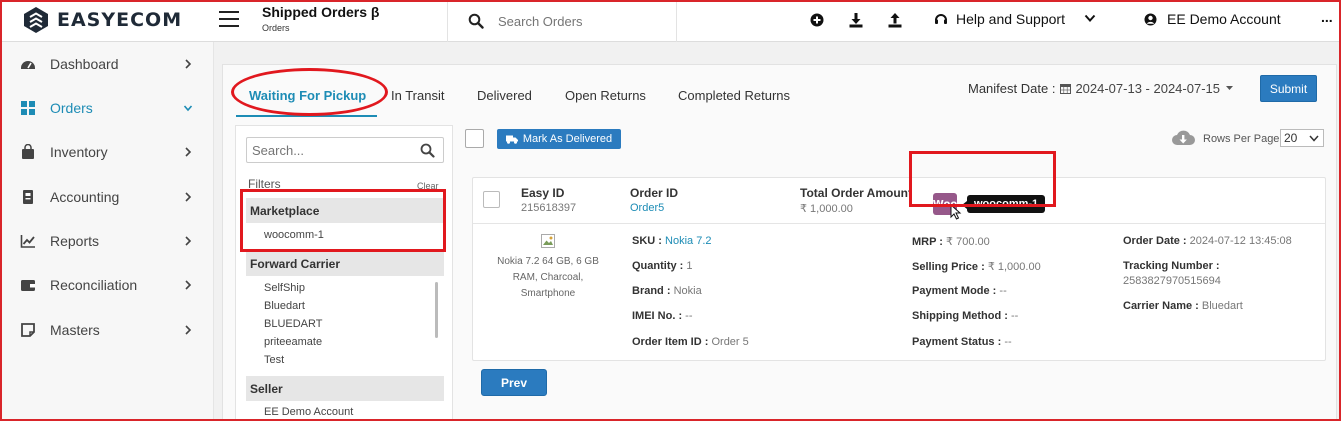 The width and height of the screenshot is (1341, 421). I want to click on sku-label: SKU :, so click(647, 241).